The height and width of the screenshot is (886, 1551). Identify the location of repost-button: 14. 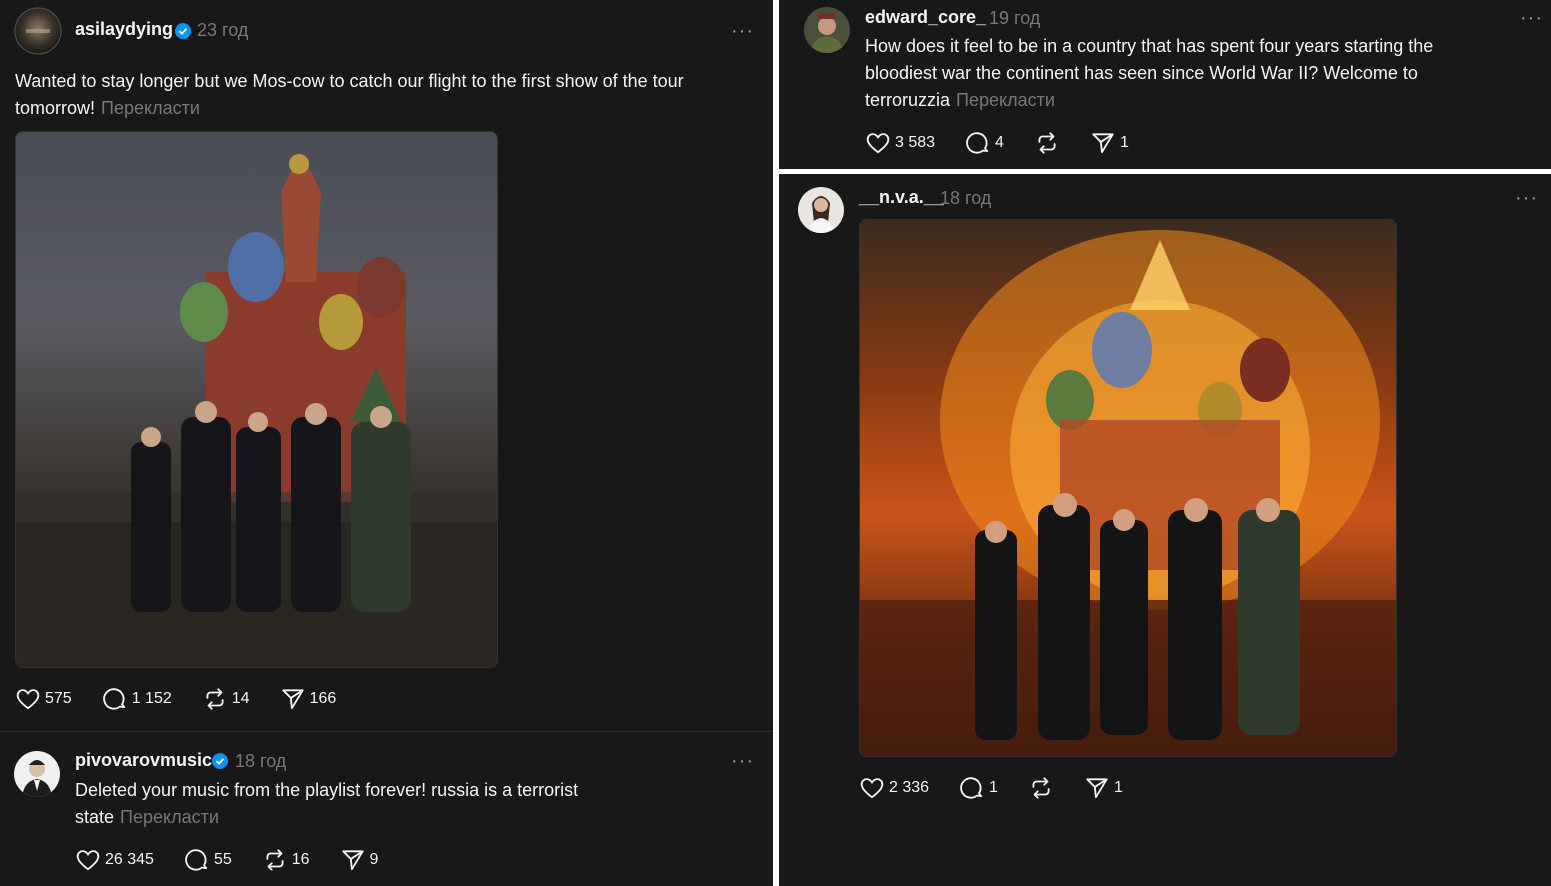
(226, 699).